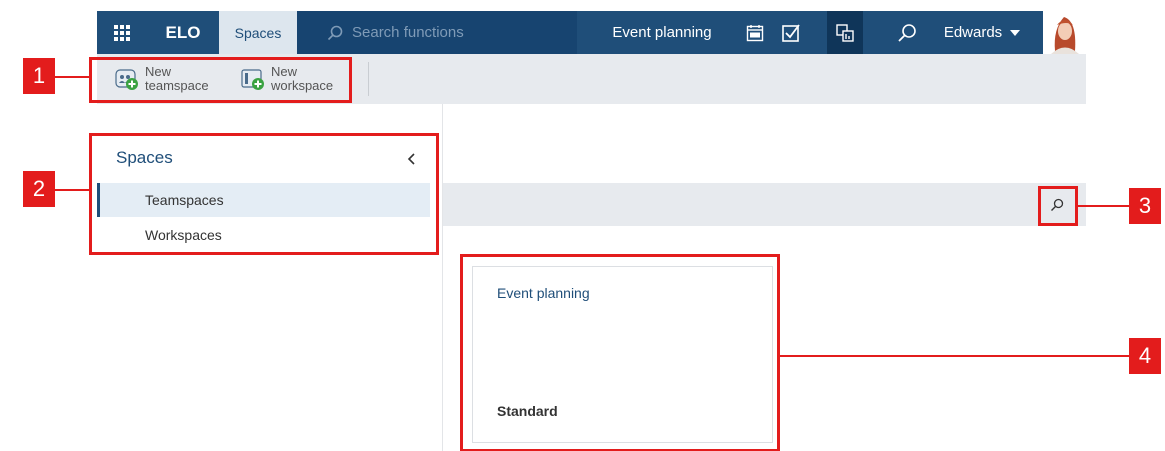 The height and width of the screenshot is (451, 1165). I want to click on user-menu-button: Edwards, so click(982, 32).